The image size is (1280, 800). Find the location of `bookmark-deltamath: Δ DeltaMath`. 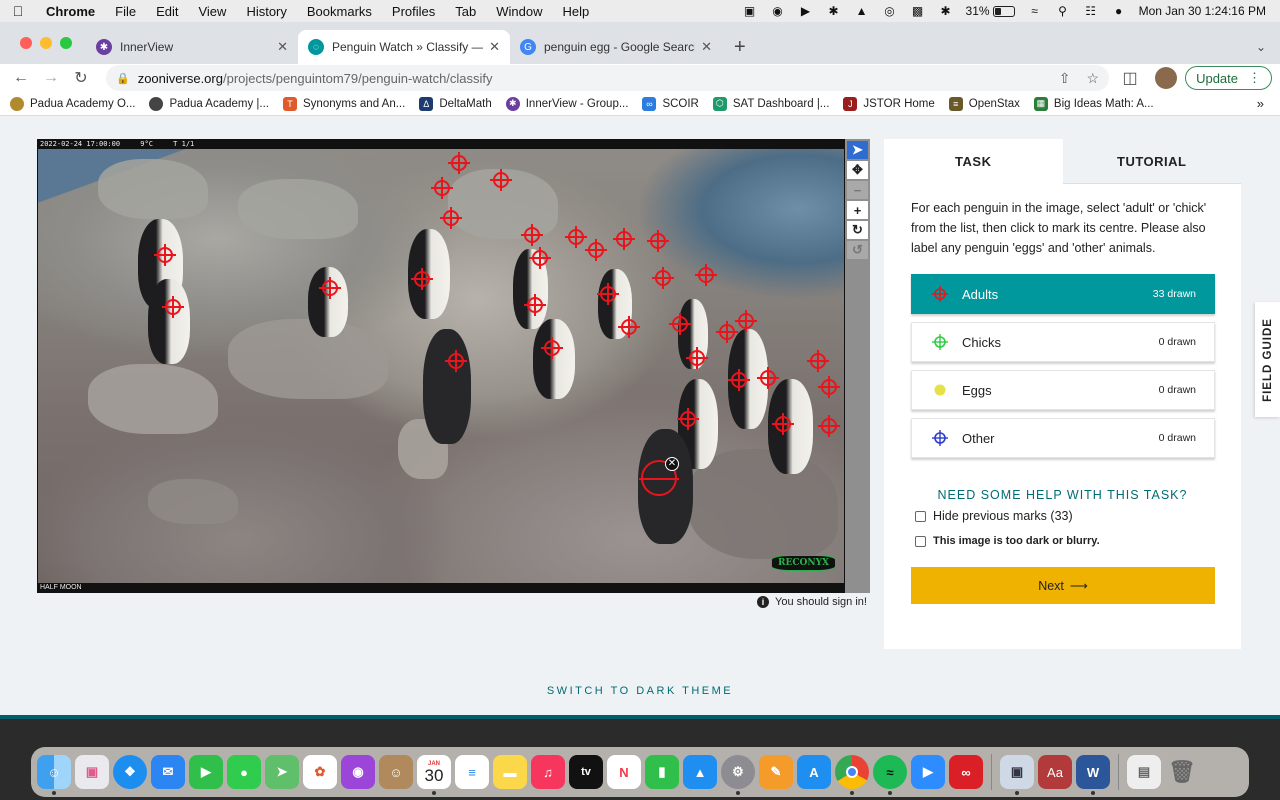

bookmark-deltamath: Δ DeltaMath is located at coordinates (455, 103).